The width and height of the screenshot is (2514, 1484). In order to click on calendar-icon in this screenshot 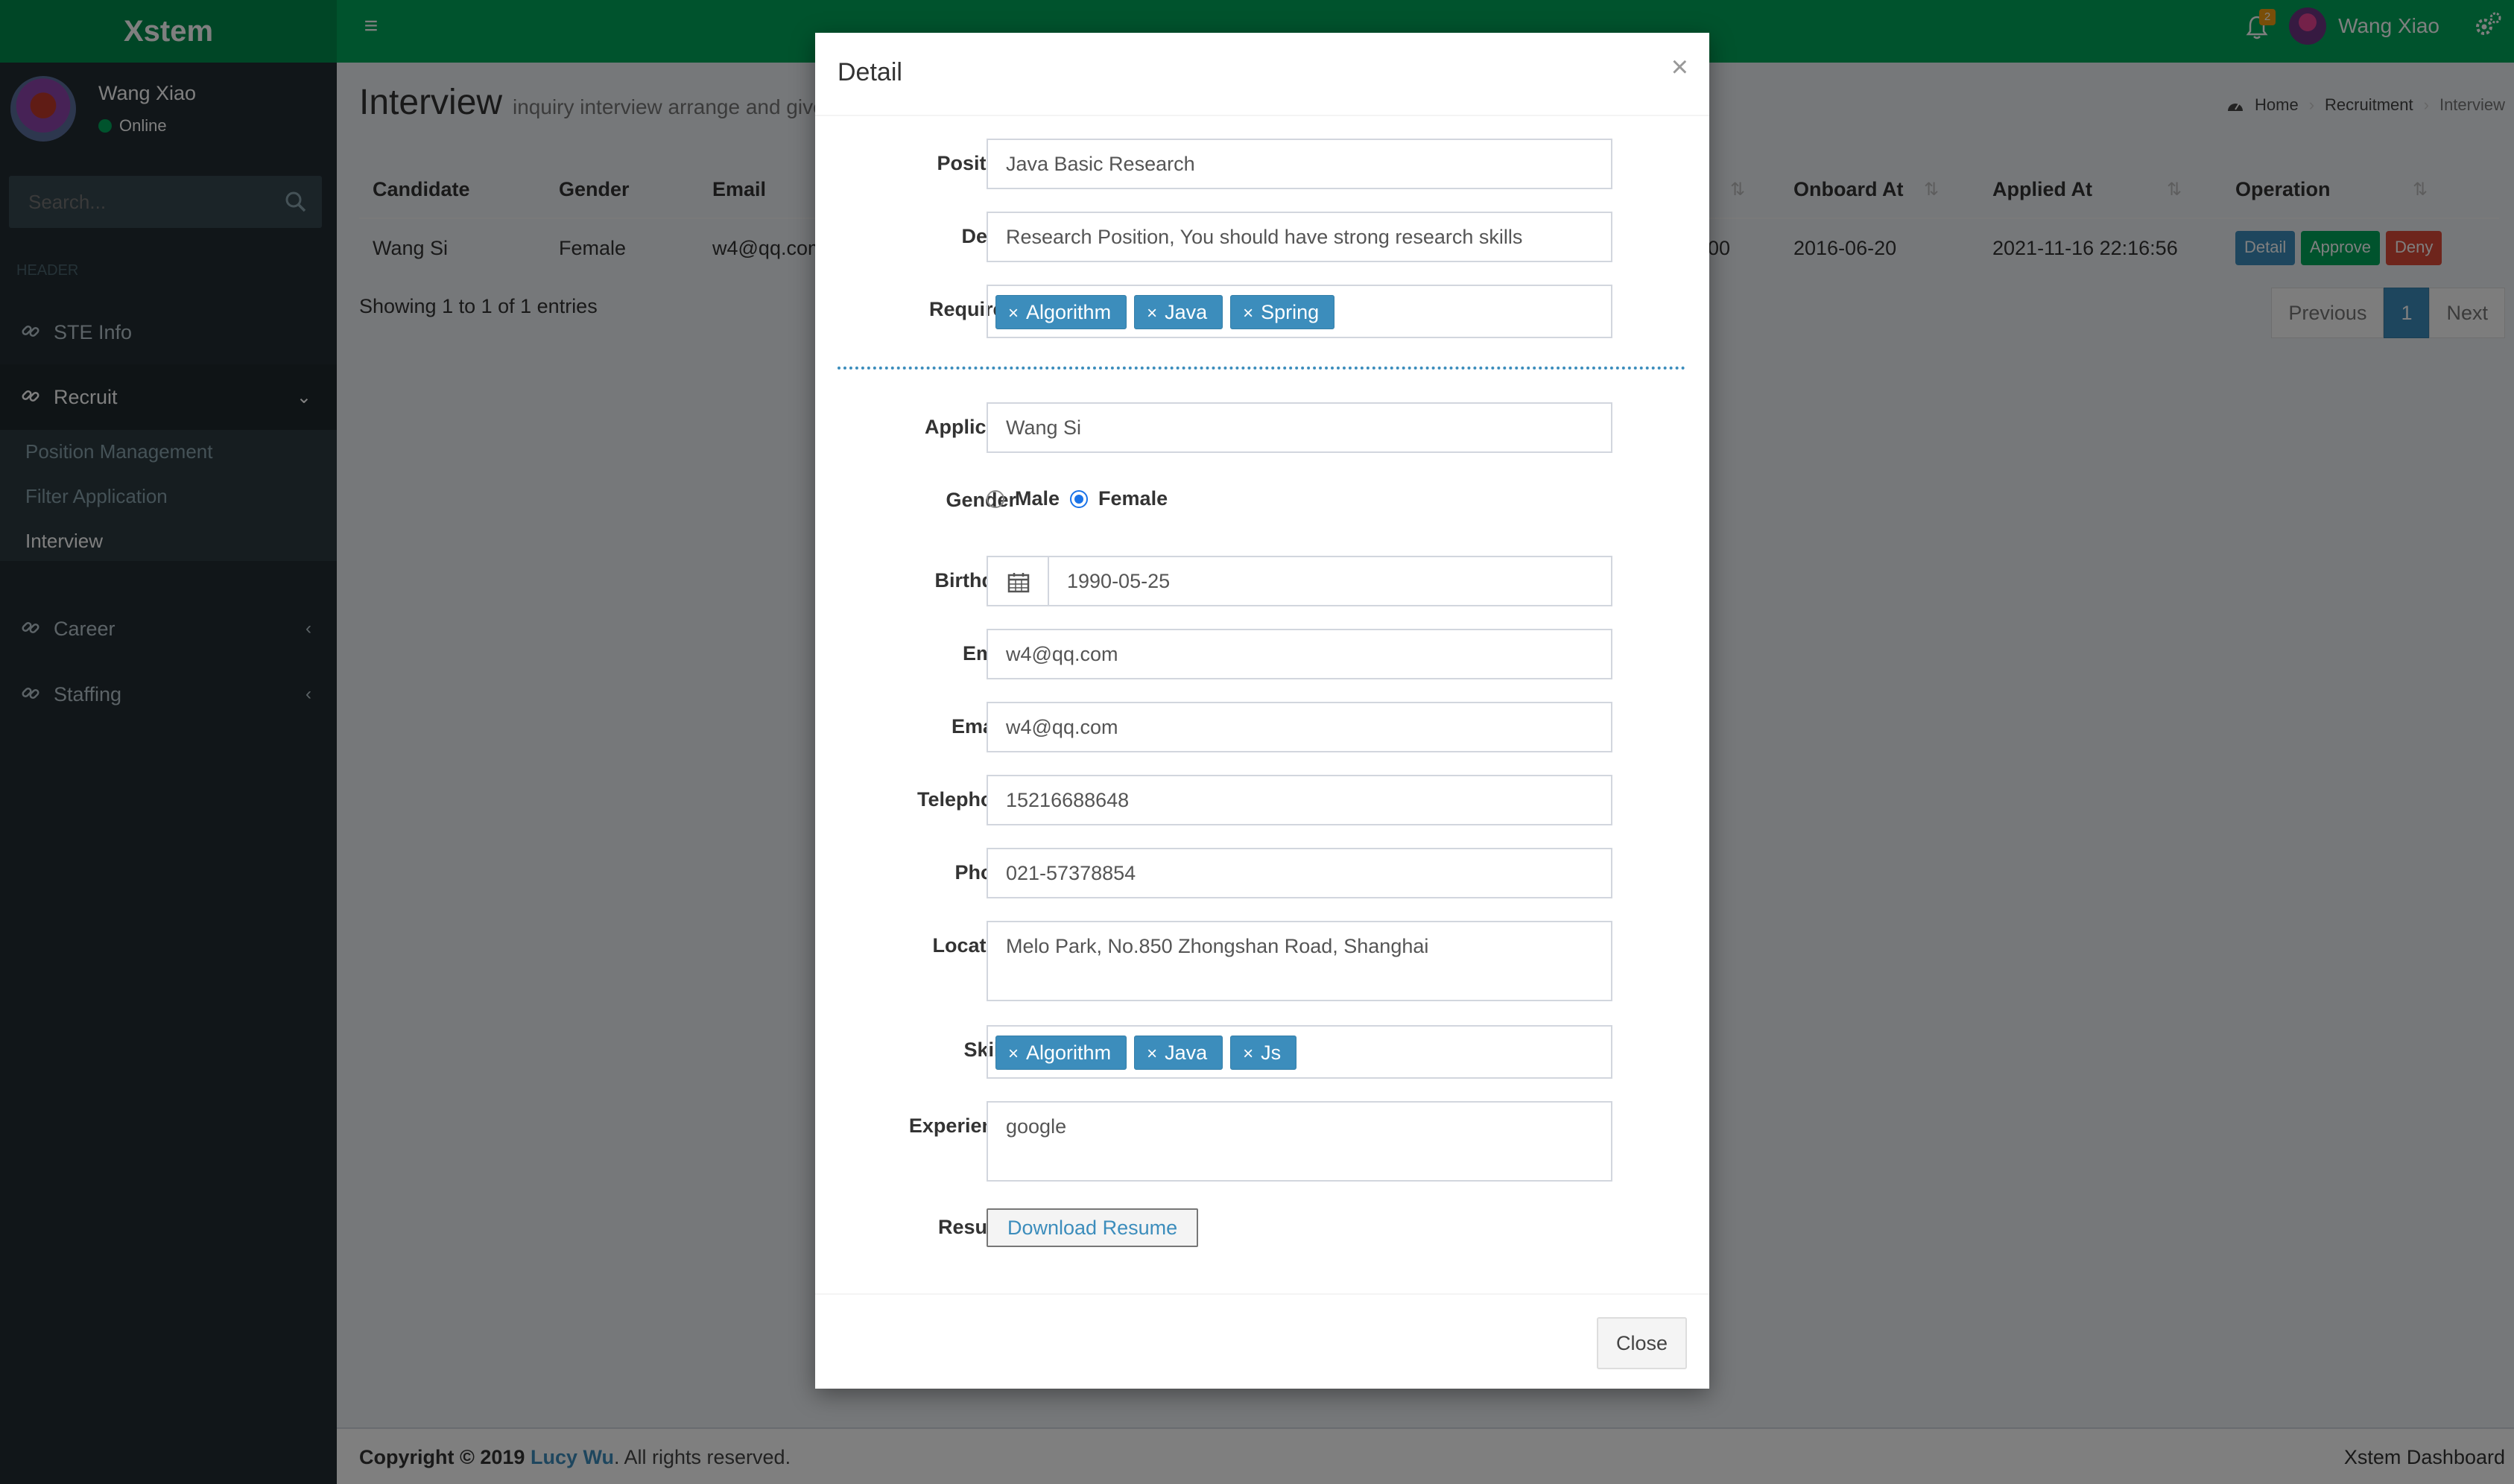, I will do `click(1018, 583)`.